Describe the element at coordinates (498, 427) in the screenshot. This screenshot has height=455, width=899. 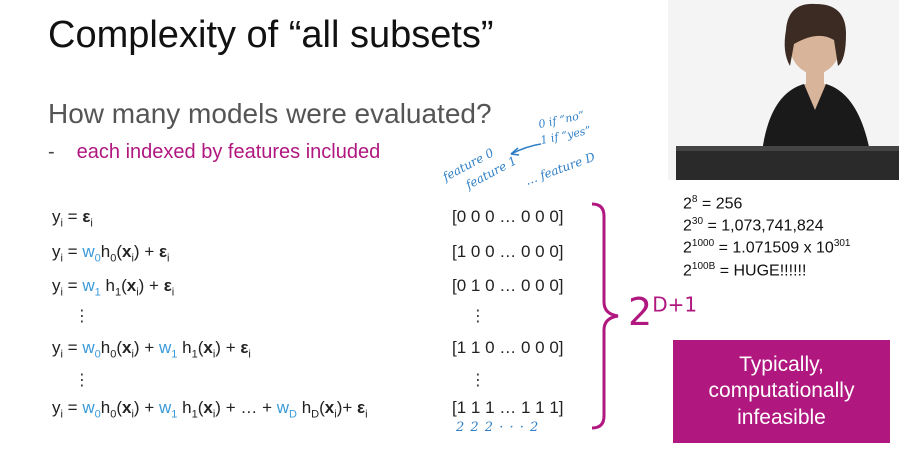
I see `annotation-twos: 2 2 2 · · · 2` at that location.